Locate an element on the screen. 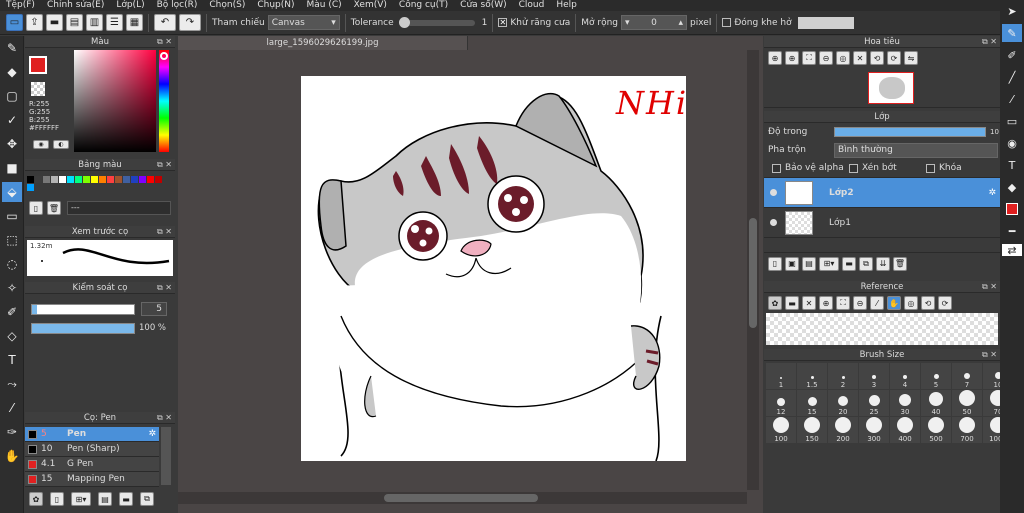 The image size is (1024, 513). brush-size-cell: 200 is located at coordinates (843, 430).